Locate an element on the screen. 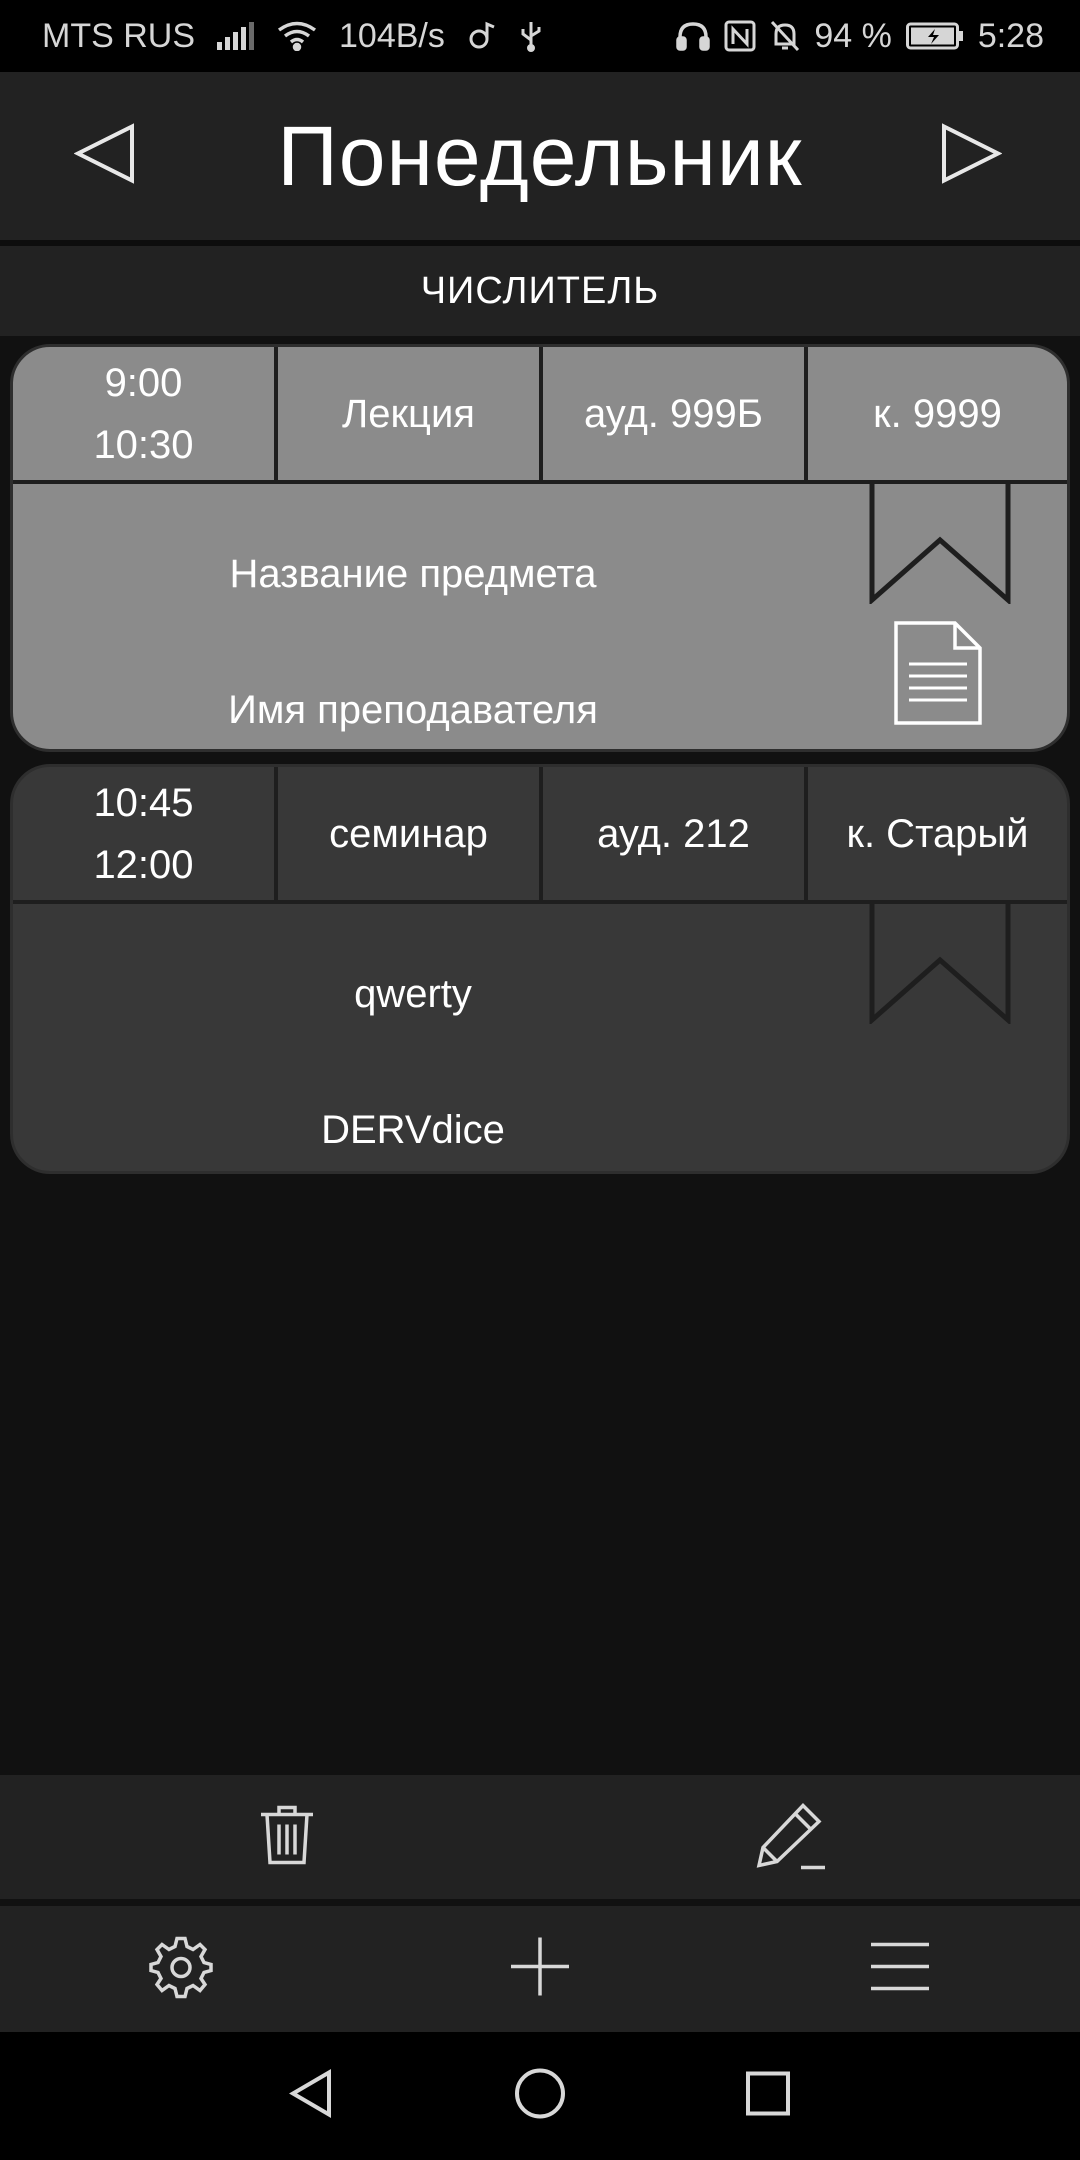  lesson-type: Лекция is located at coordinates (406, 413).